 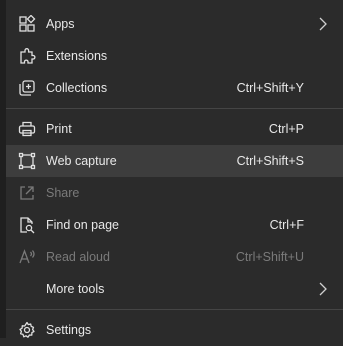 What do you see at coordinates (77, 88) in the screenshot?
I see `menu-item-label: Collections` at bounding box center [77, 88].